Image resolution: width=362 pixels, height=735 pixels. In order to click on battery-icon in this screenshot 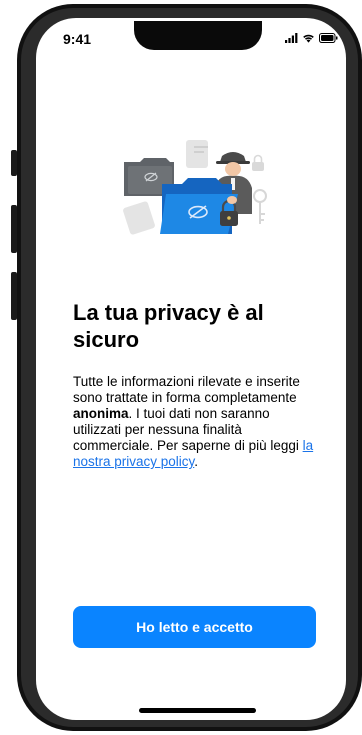, I will do `click(328, 38)`.